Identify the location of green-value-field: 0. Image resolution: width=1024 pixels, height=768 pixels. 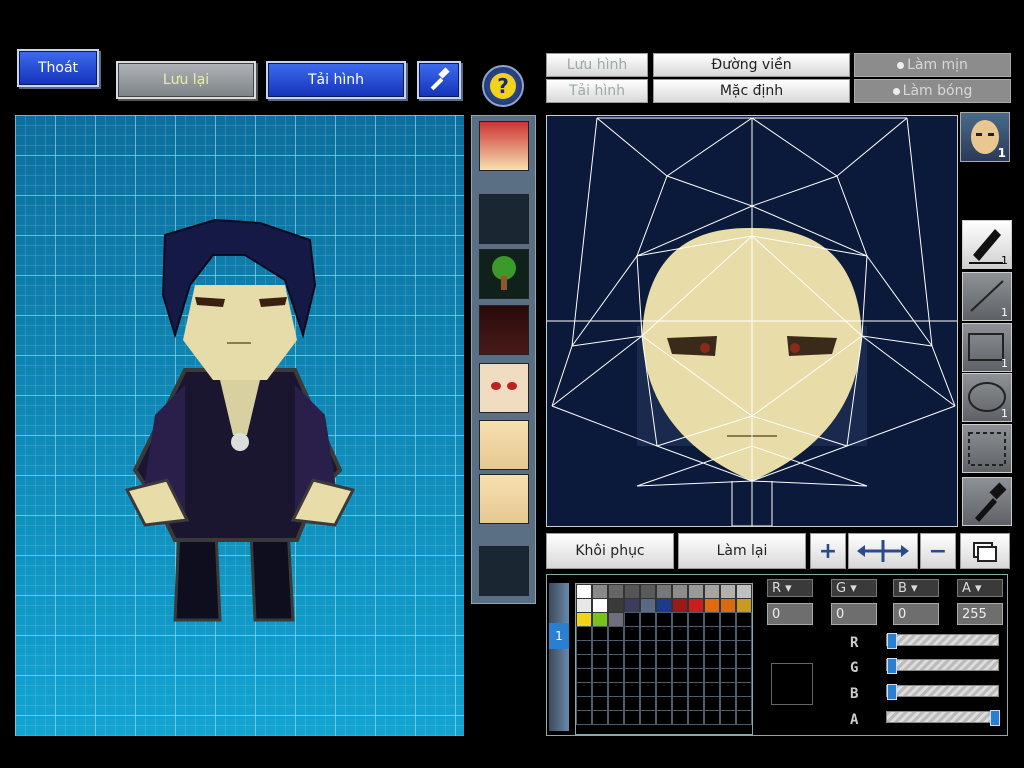
(854, 614).